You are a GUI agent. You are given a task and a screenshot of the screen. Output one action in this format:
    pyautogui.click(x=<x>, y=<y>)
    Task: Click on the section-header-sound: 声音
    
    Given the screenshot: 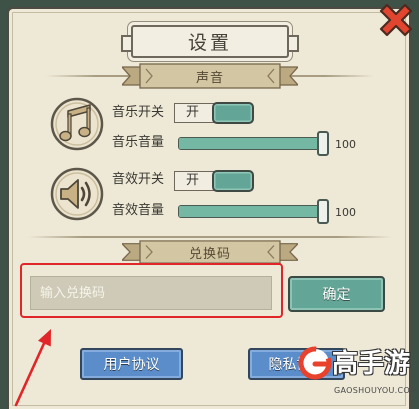 What is the action you would take?
    pyautogui.click(x=210, y=76)
    